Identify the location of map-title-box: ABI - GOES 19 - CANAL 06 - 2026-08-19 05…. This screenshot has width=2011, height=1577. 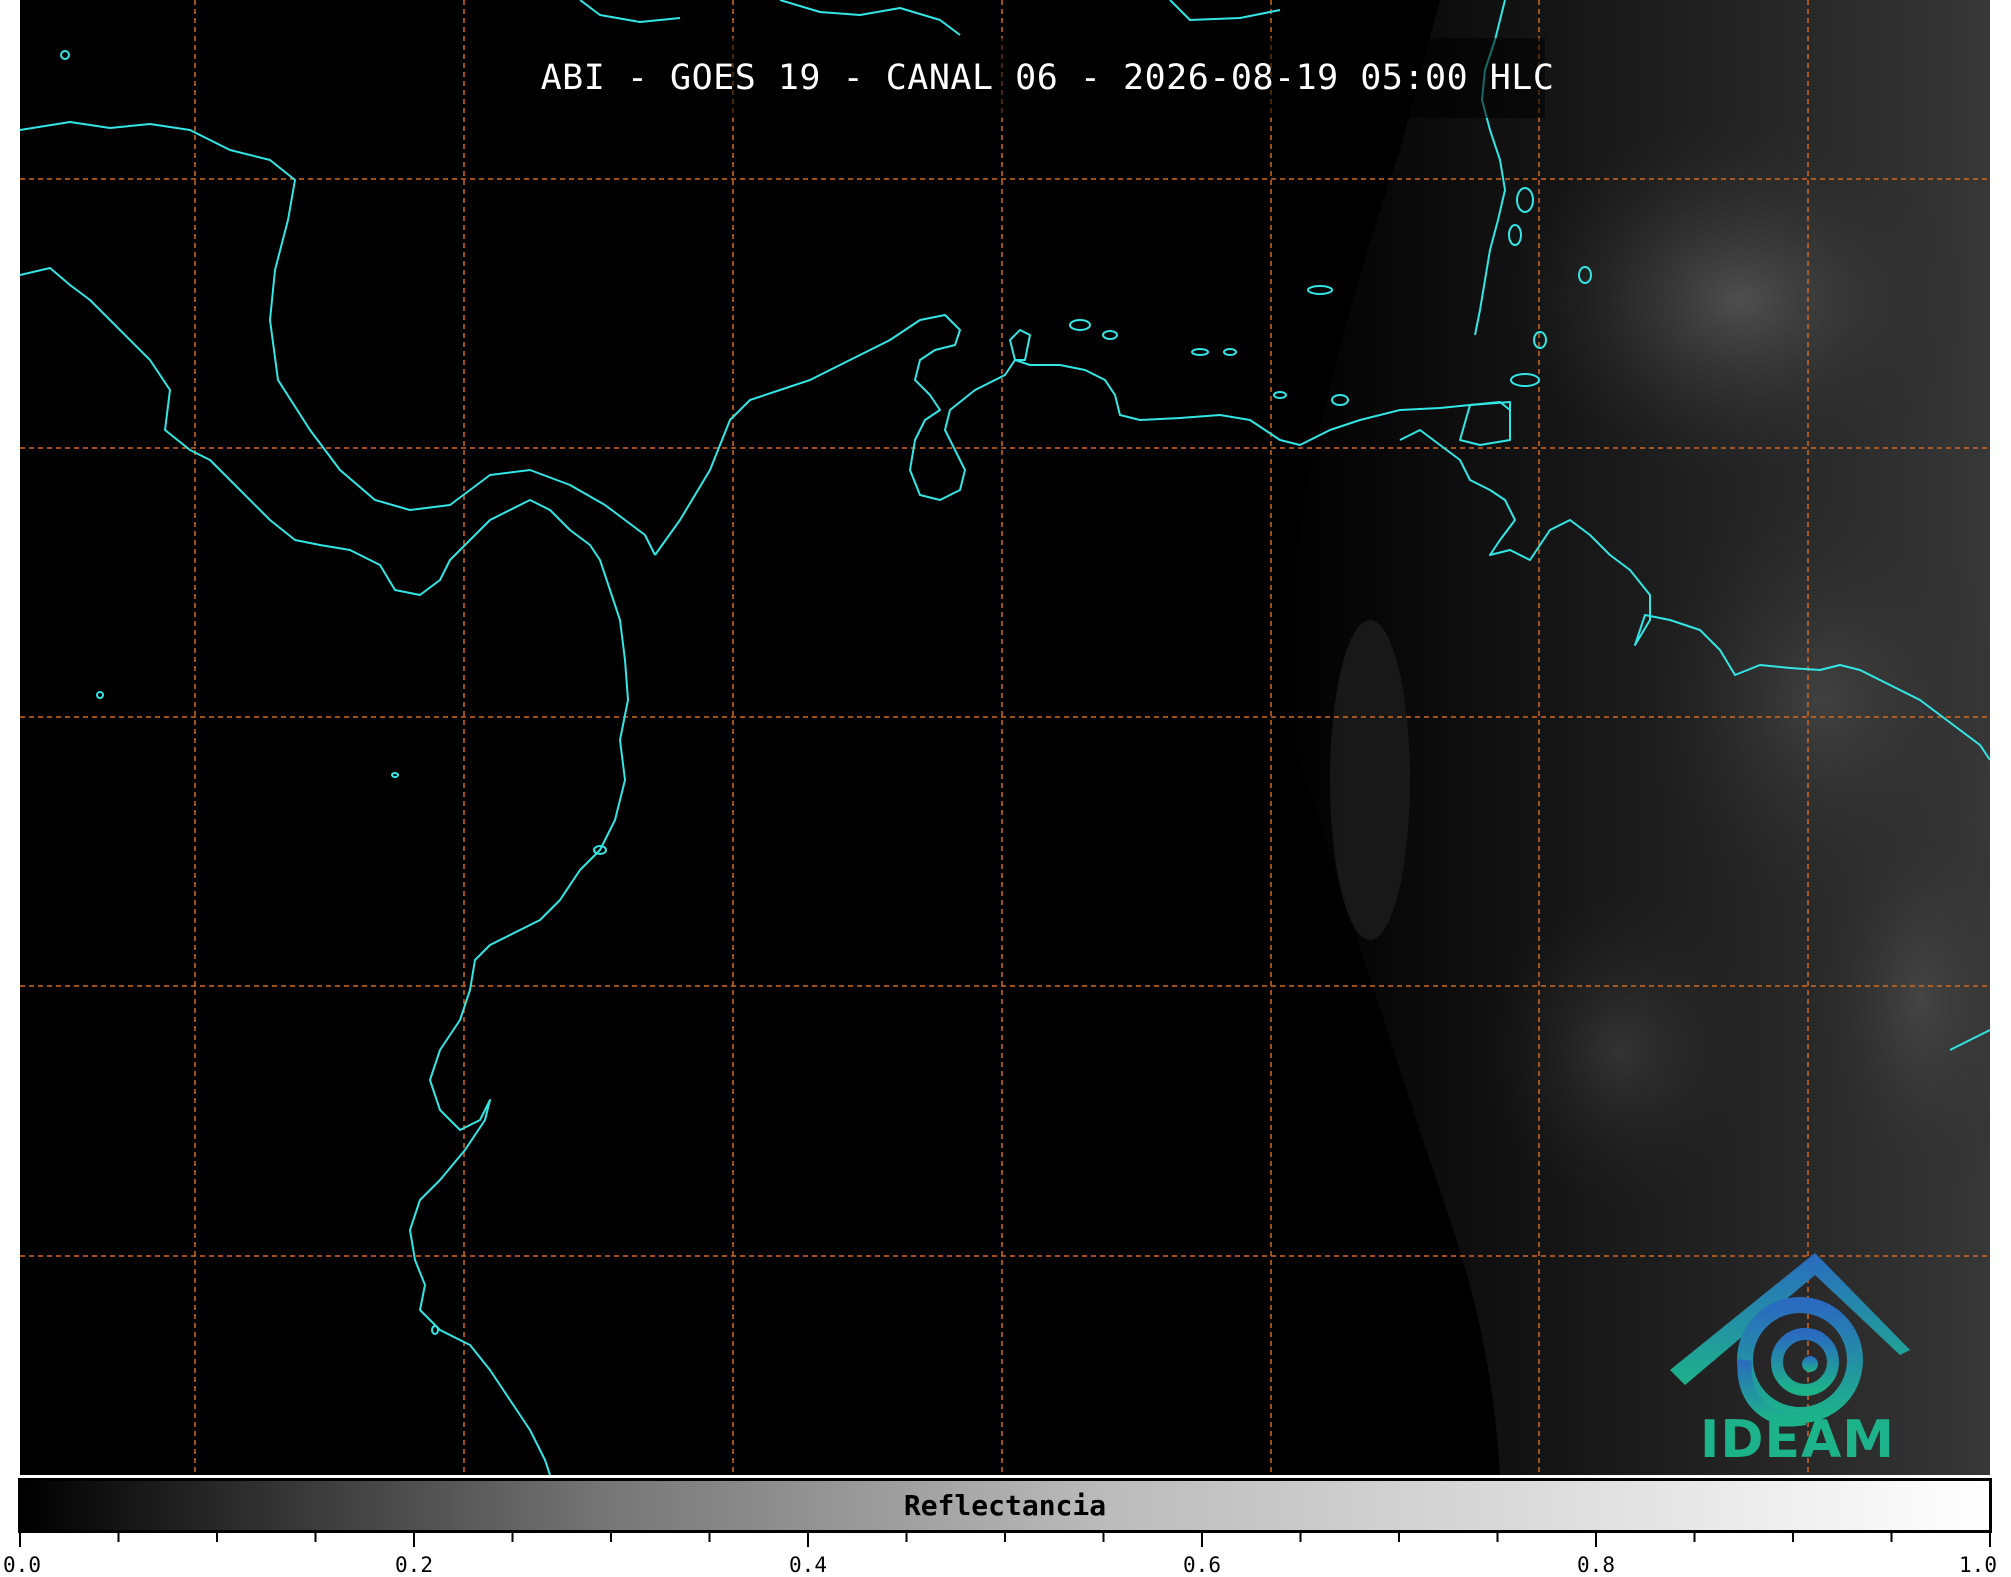
(1047, 78).